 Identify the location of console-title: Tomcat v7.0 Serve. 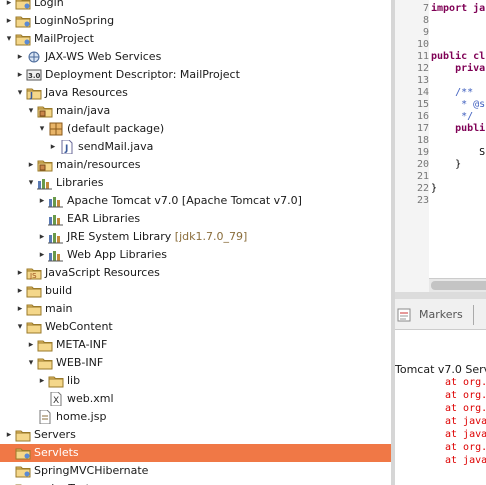
(440, 369).